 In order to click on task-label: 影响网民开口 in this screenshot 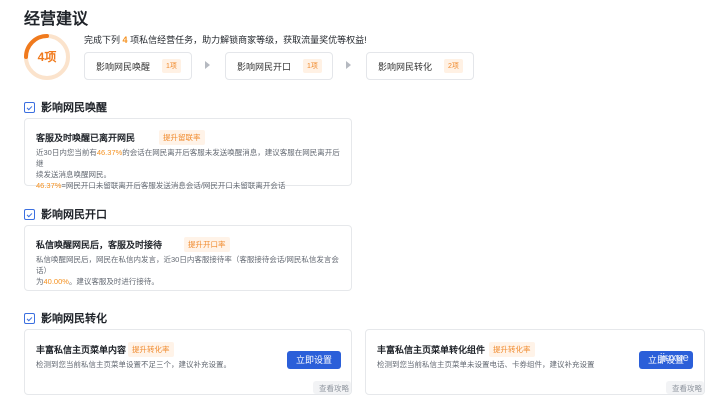, I will do `click(264, 66)`.